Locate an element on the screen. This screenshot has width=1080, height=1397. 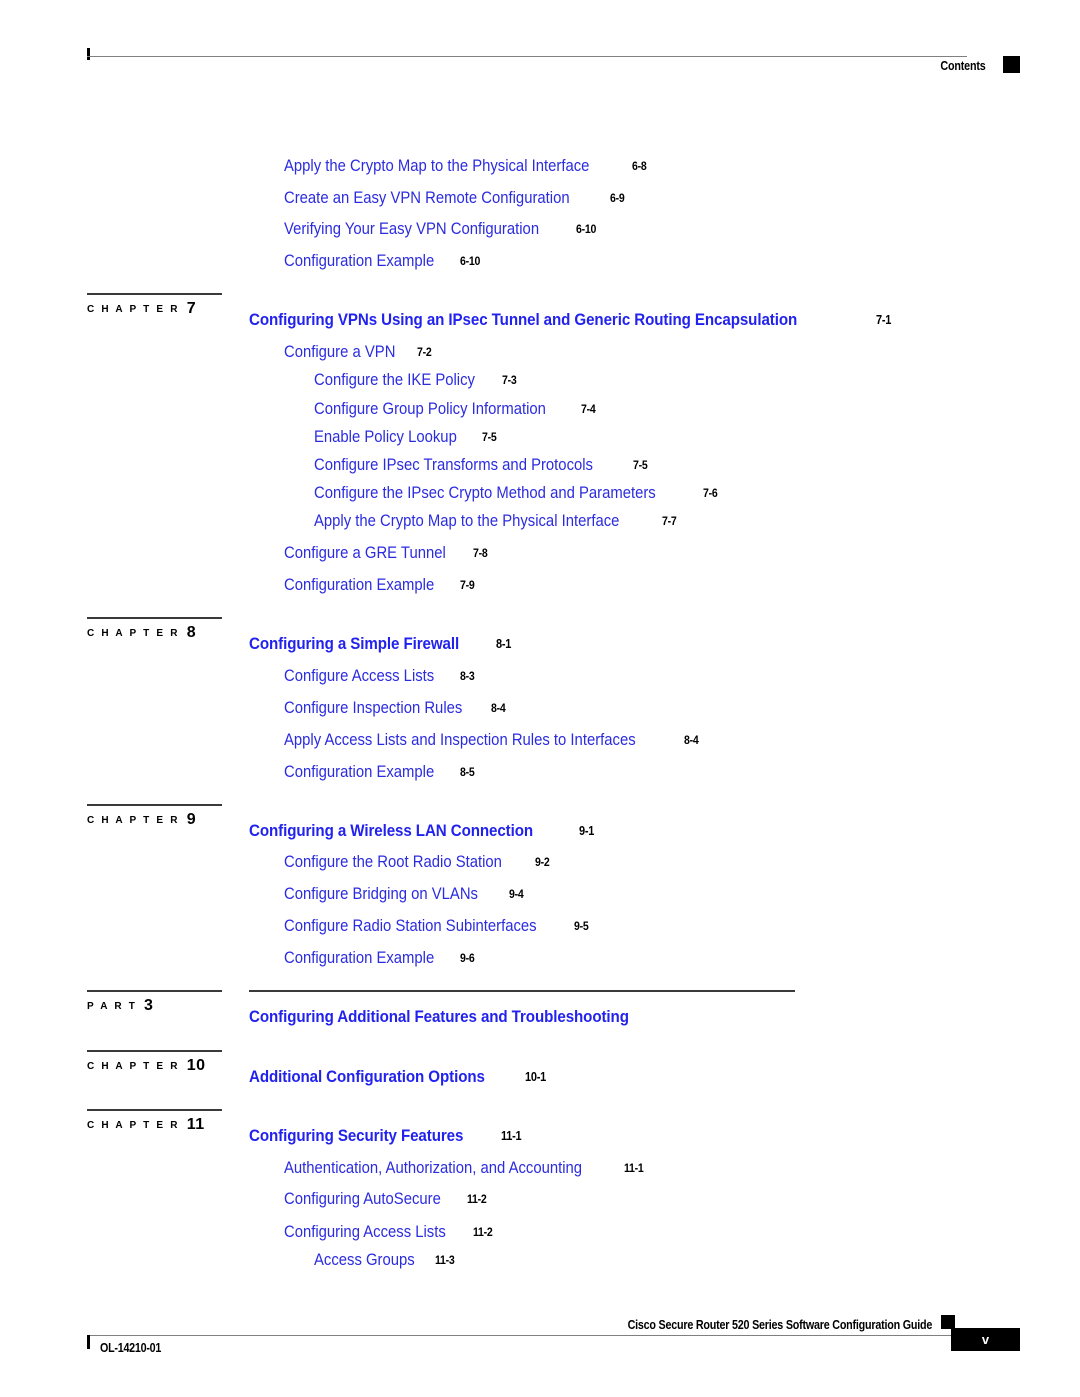
chapter-marker-label: C H A P T E R 11 is located at coordinates (146, 1124).